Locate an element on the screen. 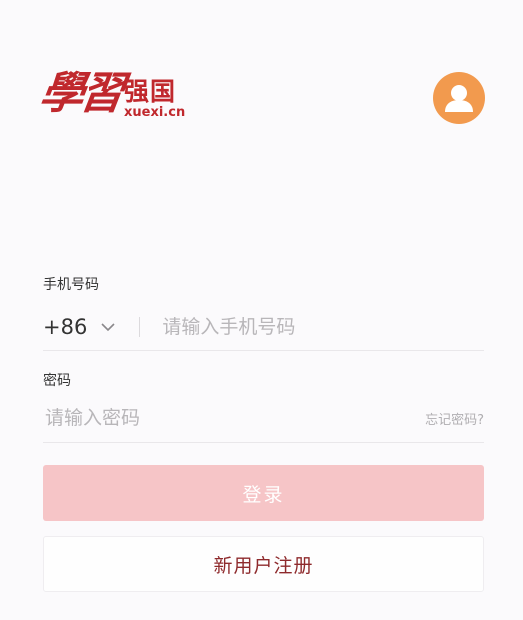 Image resolution: width=523 pixels, height=620 pixels. logo-script-text: 學習 is located at coordinates (80, 93).